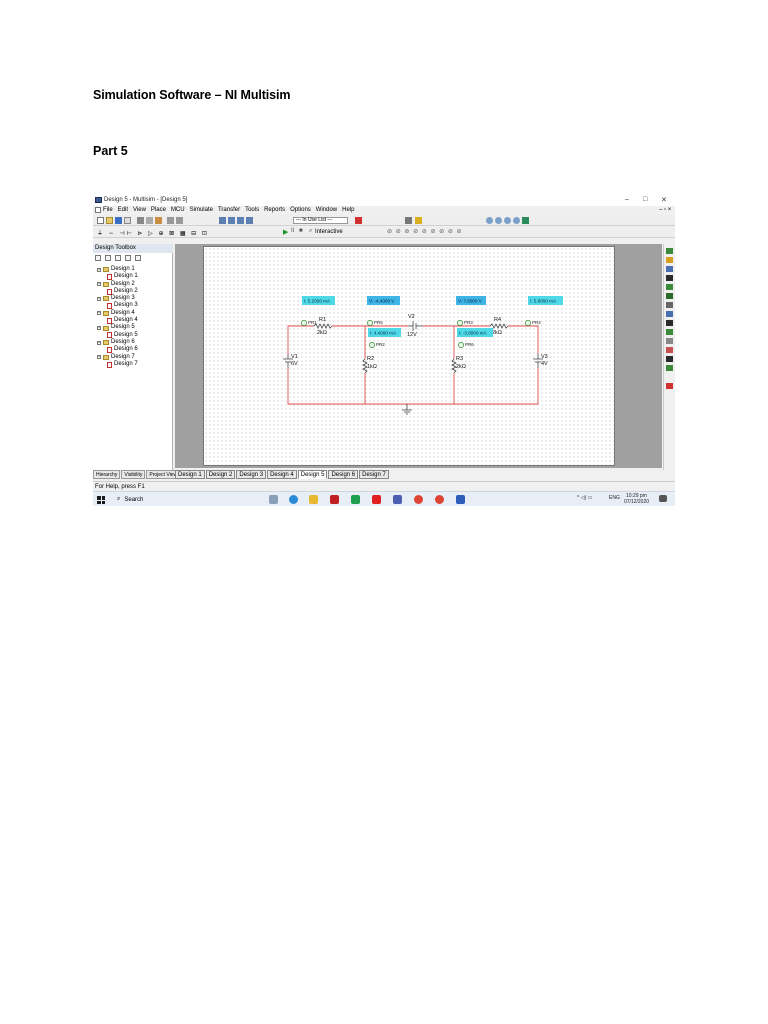  What do you see at coordinates (372, 345) in the screenshot?
I see `probe-pr2-icon` at bounding box center [372, 345].